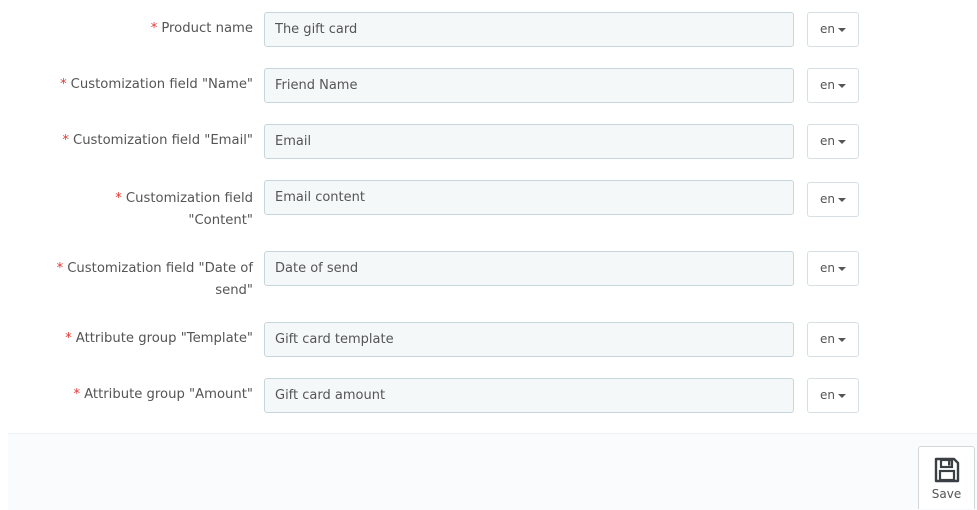 Image resolution: width=977 pixels, height=510 pixels. Describe the element at coordinates (946, 470) in the screenshot. I see `floppy-disk-icon` at that location.